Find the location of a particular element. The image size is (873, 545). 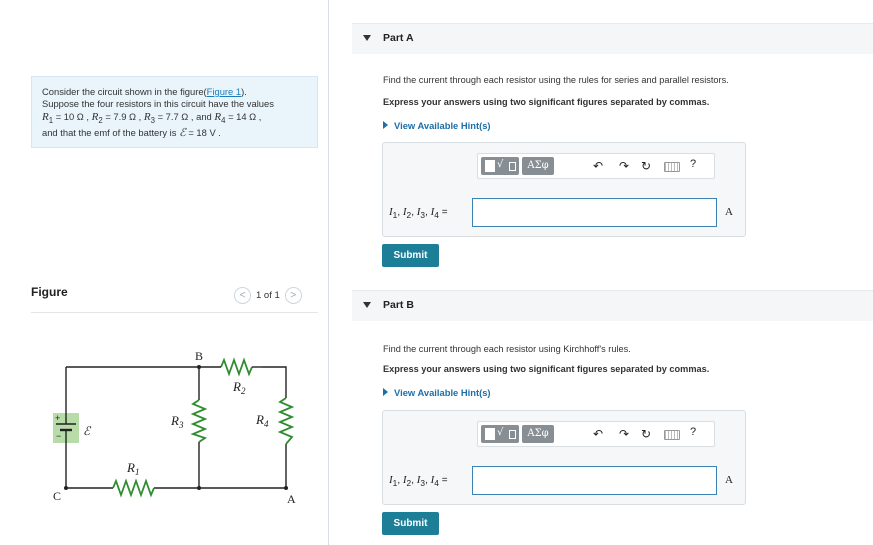

resistor-r3 is located at coordinates (199, 421).